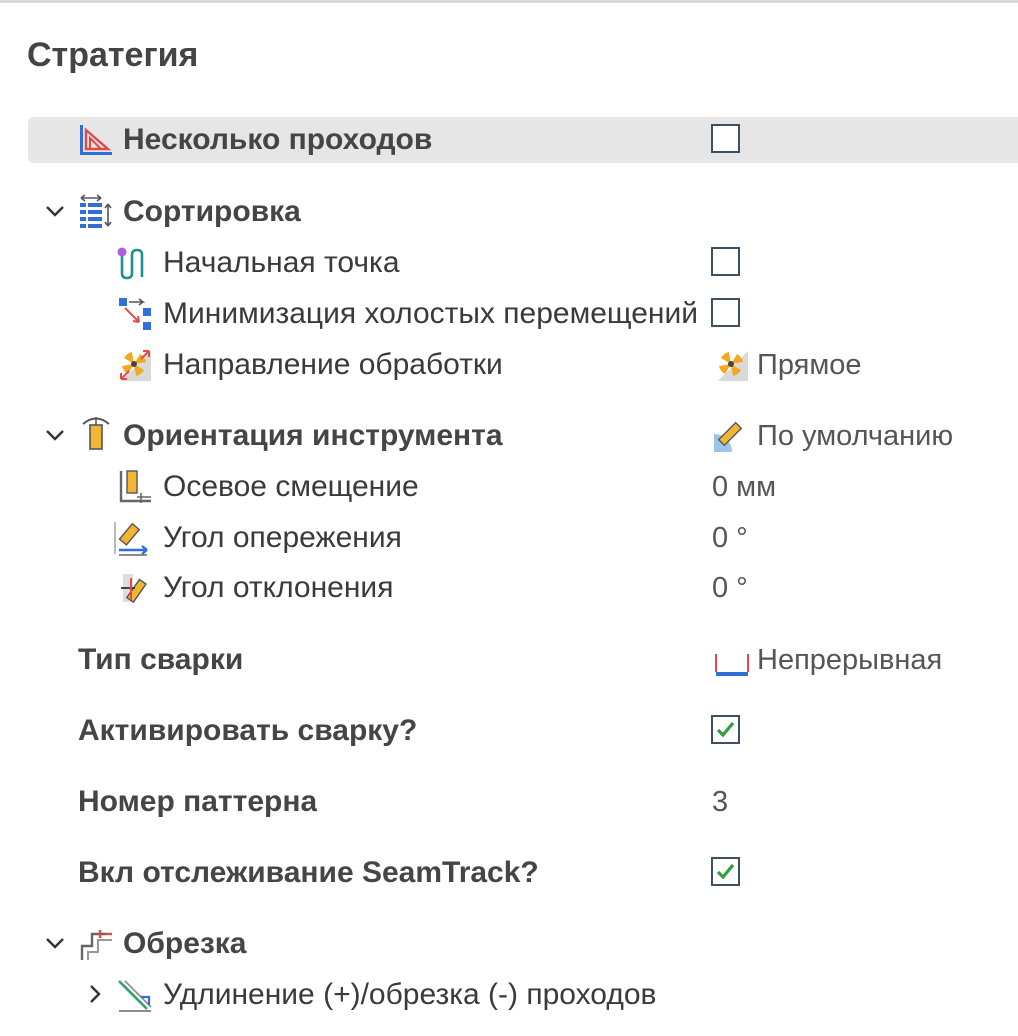 This screenshot has width=1018, height=1036. Describe the element at coordinates (135, 314) in the screenshot. I see `min-idle-icon` at that location.